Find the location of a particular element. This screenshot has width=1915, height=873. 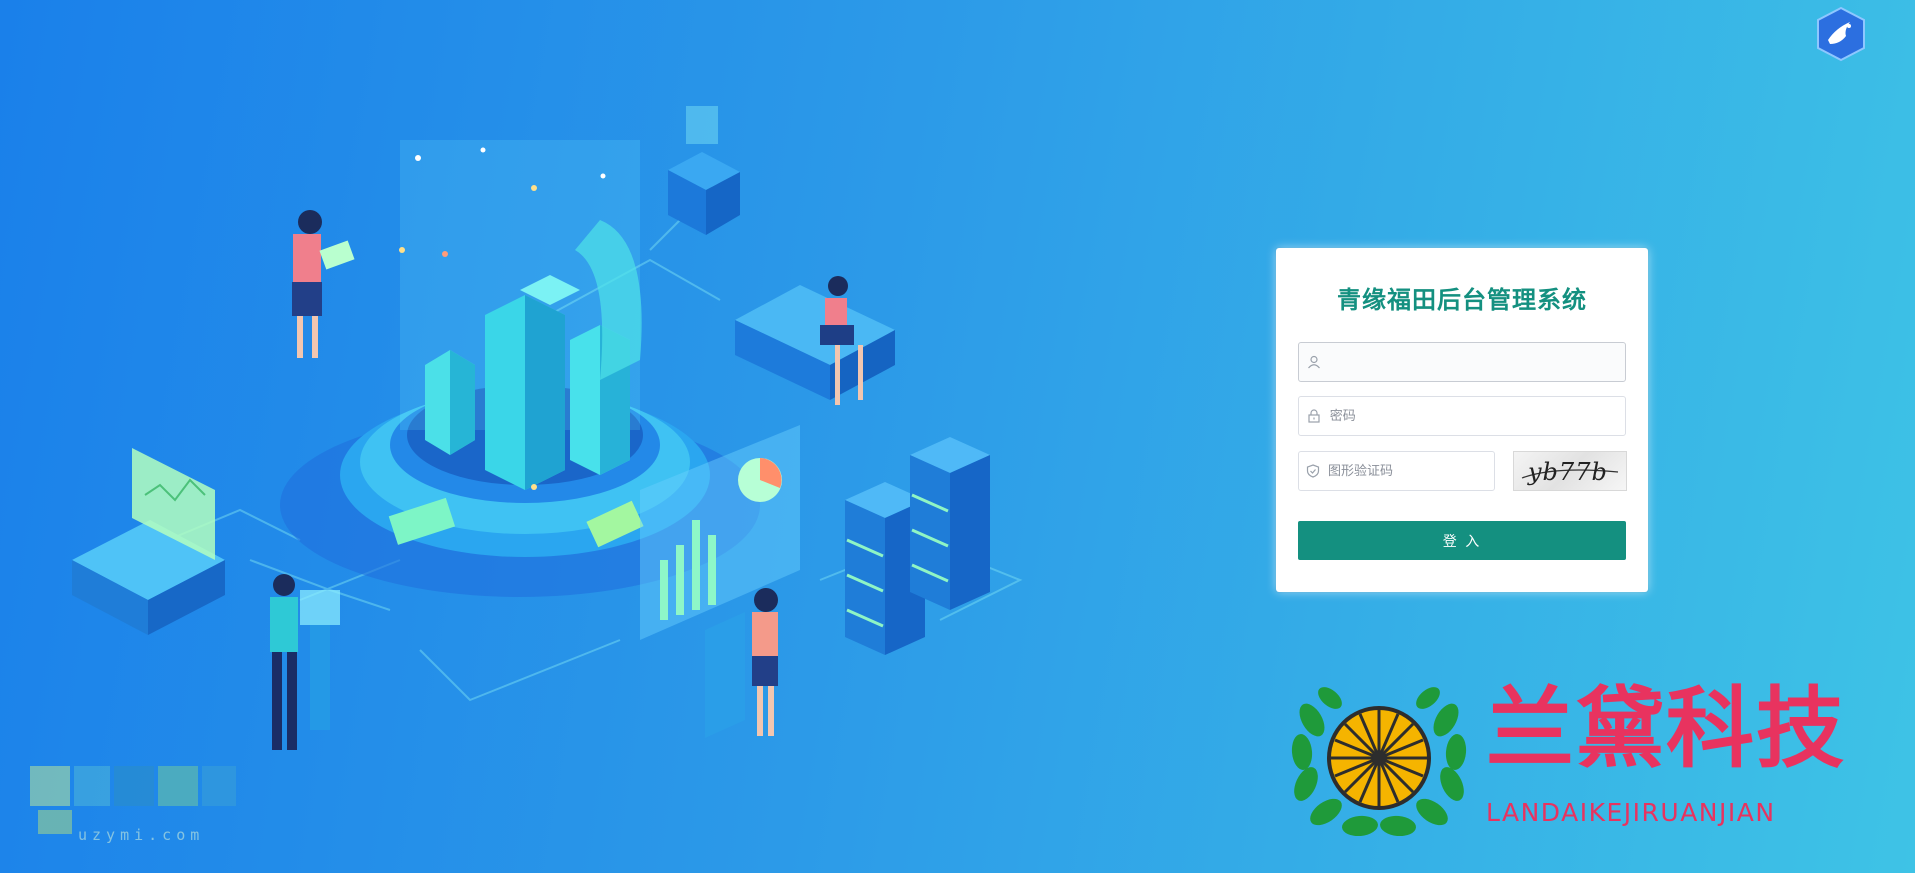

lock-icon is located at coordinates (1314, 416).